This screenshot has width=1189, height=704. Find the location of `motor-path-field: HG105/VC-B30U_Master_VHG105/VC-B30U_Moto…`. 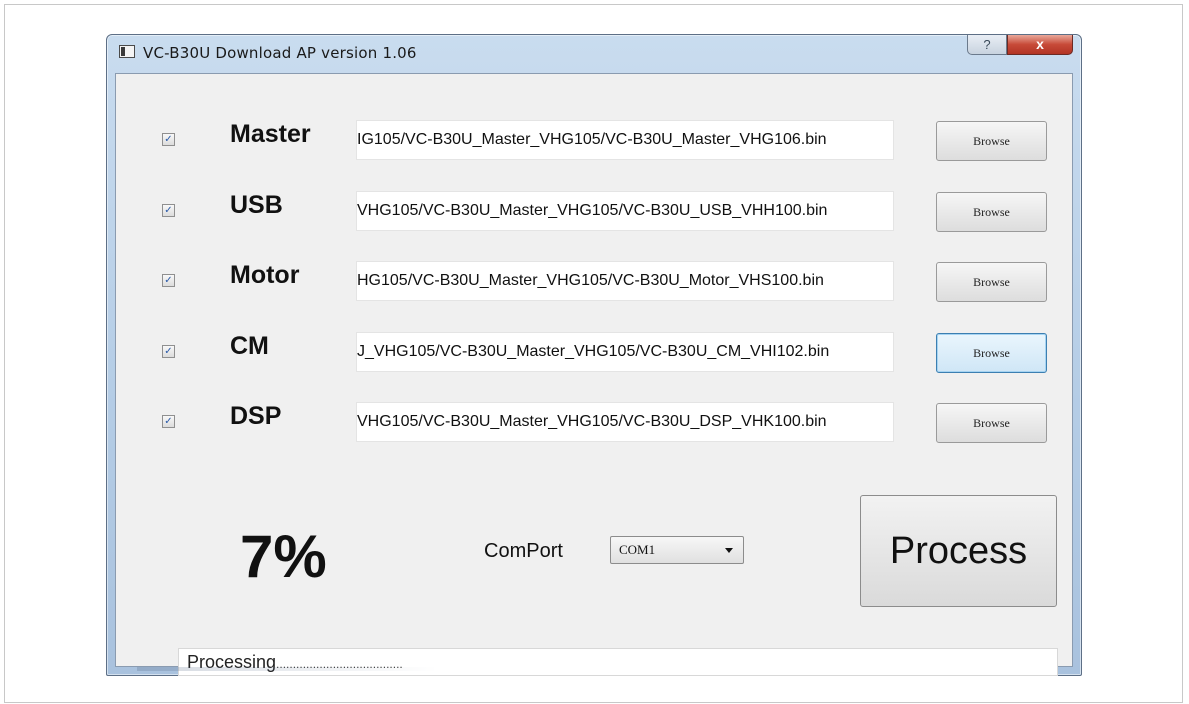

motor-path-field: HG105/VC-B30U_Master_VHG105/VC-B30U_Moto… is located at coordinates (625, 281).